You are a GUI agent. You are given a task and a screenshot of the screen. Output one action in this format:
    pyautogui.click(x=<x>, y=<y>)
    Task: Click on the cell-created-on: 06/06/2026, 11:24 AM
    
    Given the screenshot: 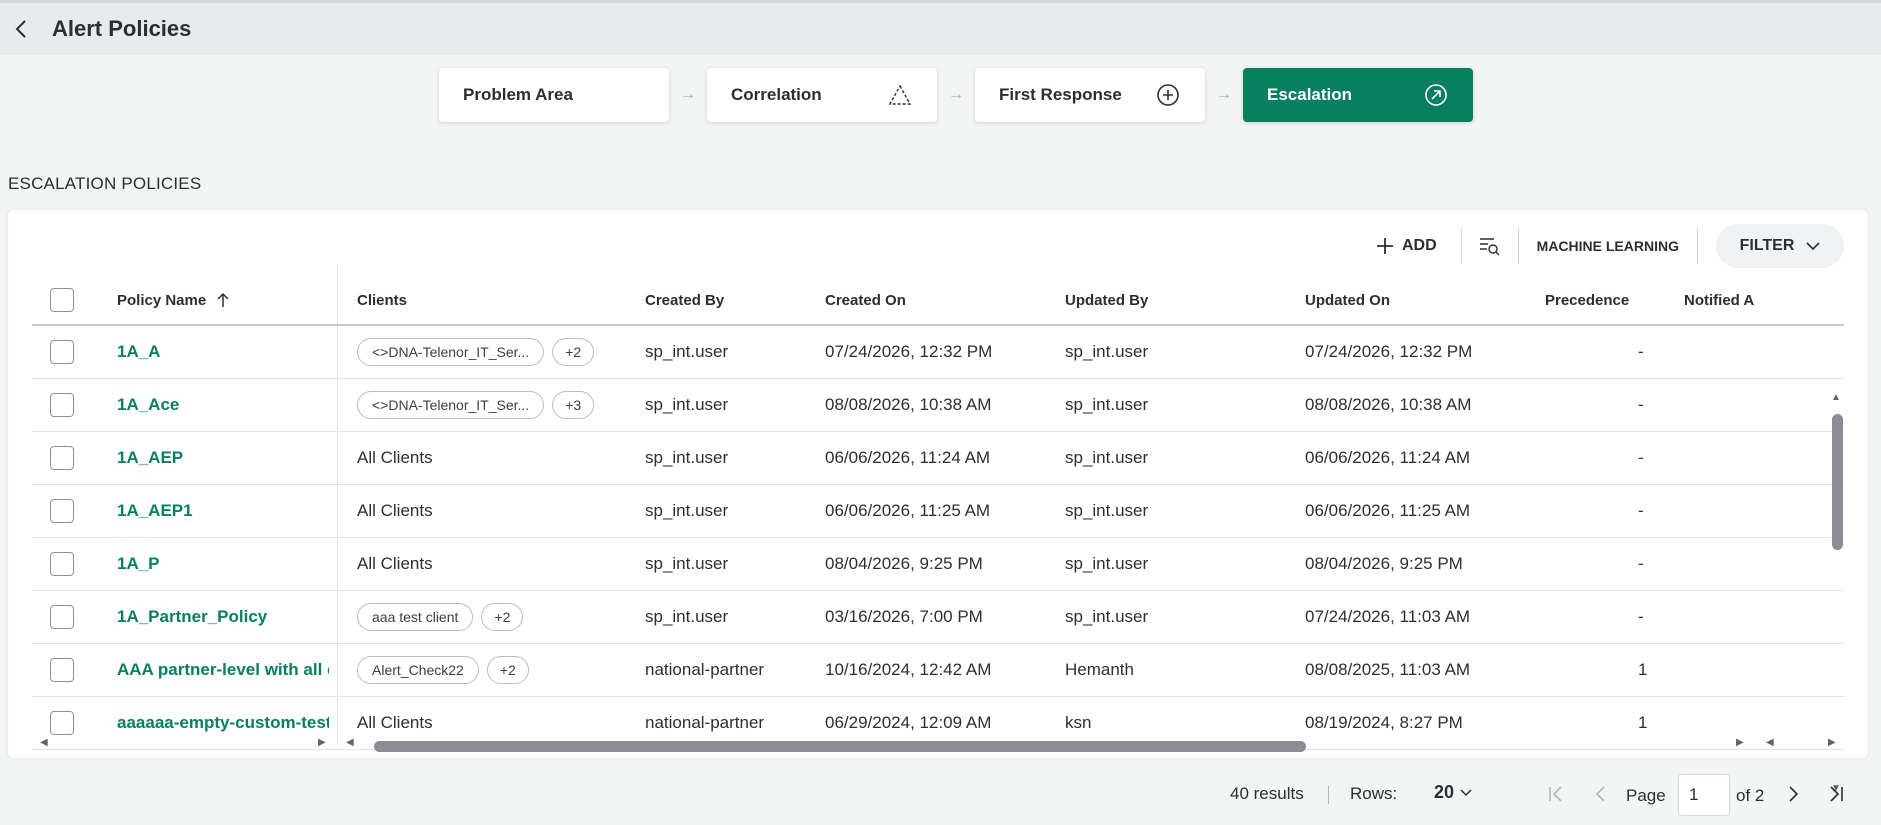 What is the action you would take?
    pyautogui.click(x=908, y=457)
    